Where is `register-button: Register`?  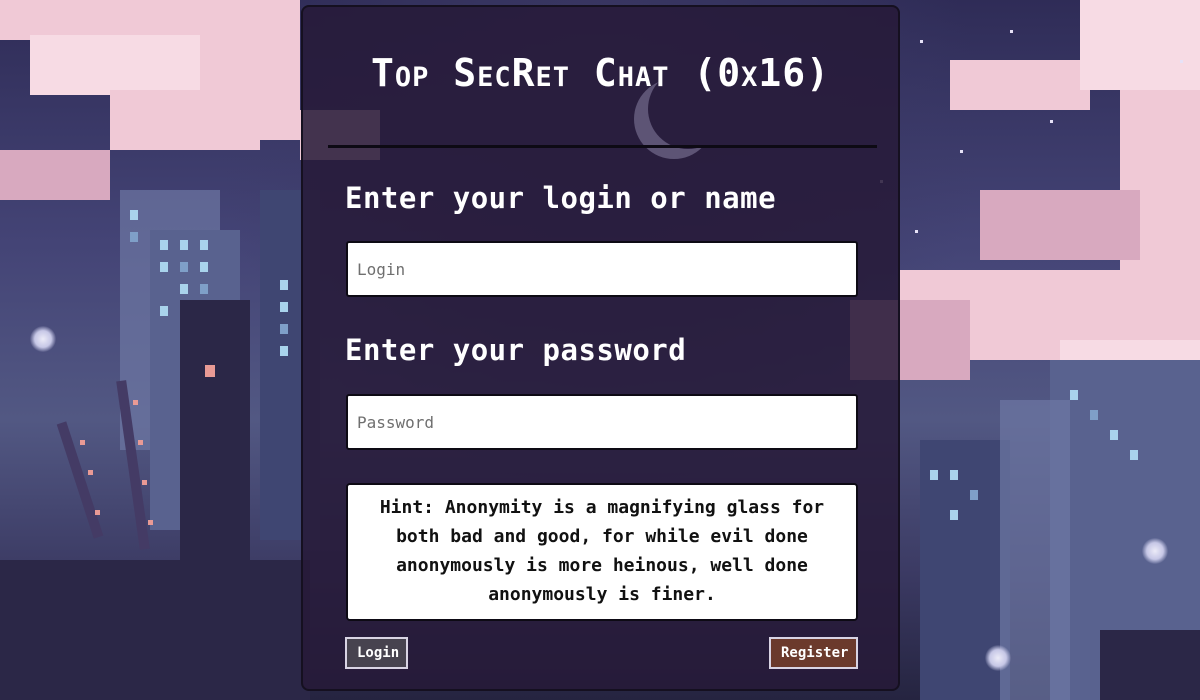 register-button: Register is located at coordinates (813, 653).